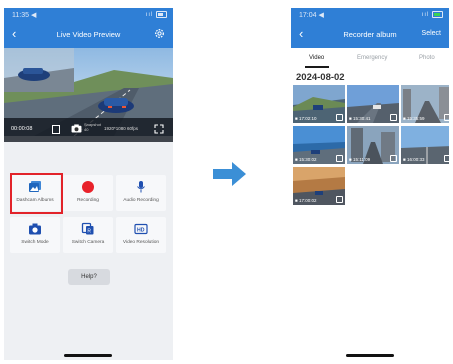  I want to click on video-resolution-button: HD Video Resolution, so click(141, 235).